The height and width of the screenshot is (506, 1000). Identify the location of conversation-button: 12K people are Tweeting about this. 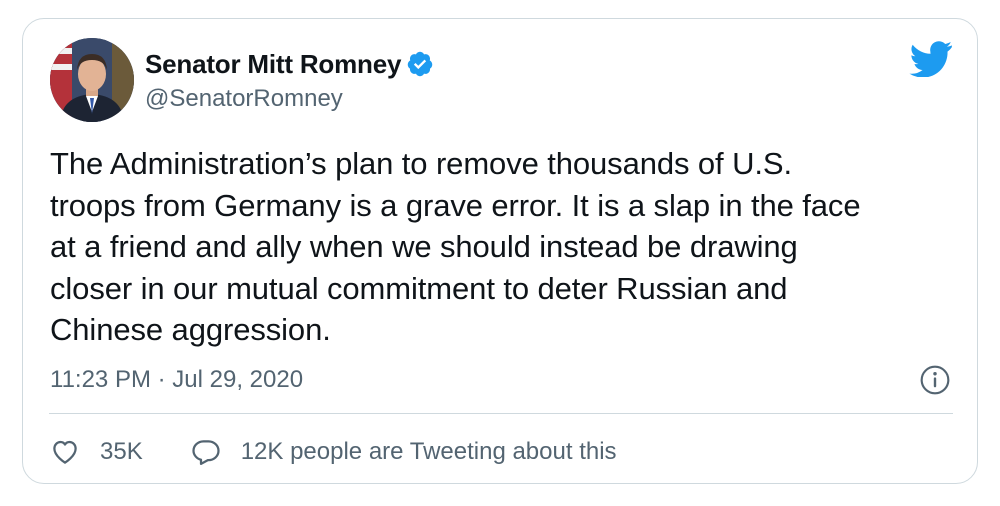
(404, 452).